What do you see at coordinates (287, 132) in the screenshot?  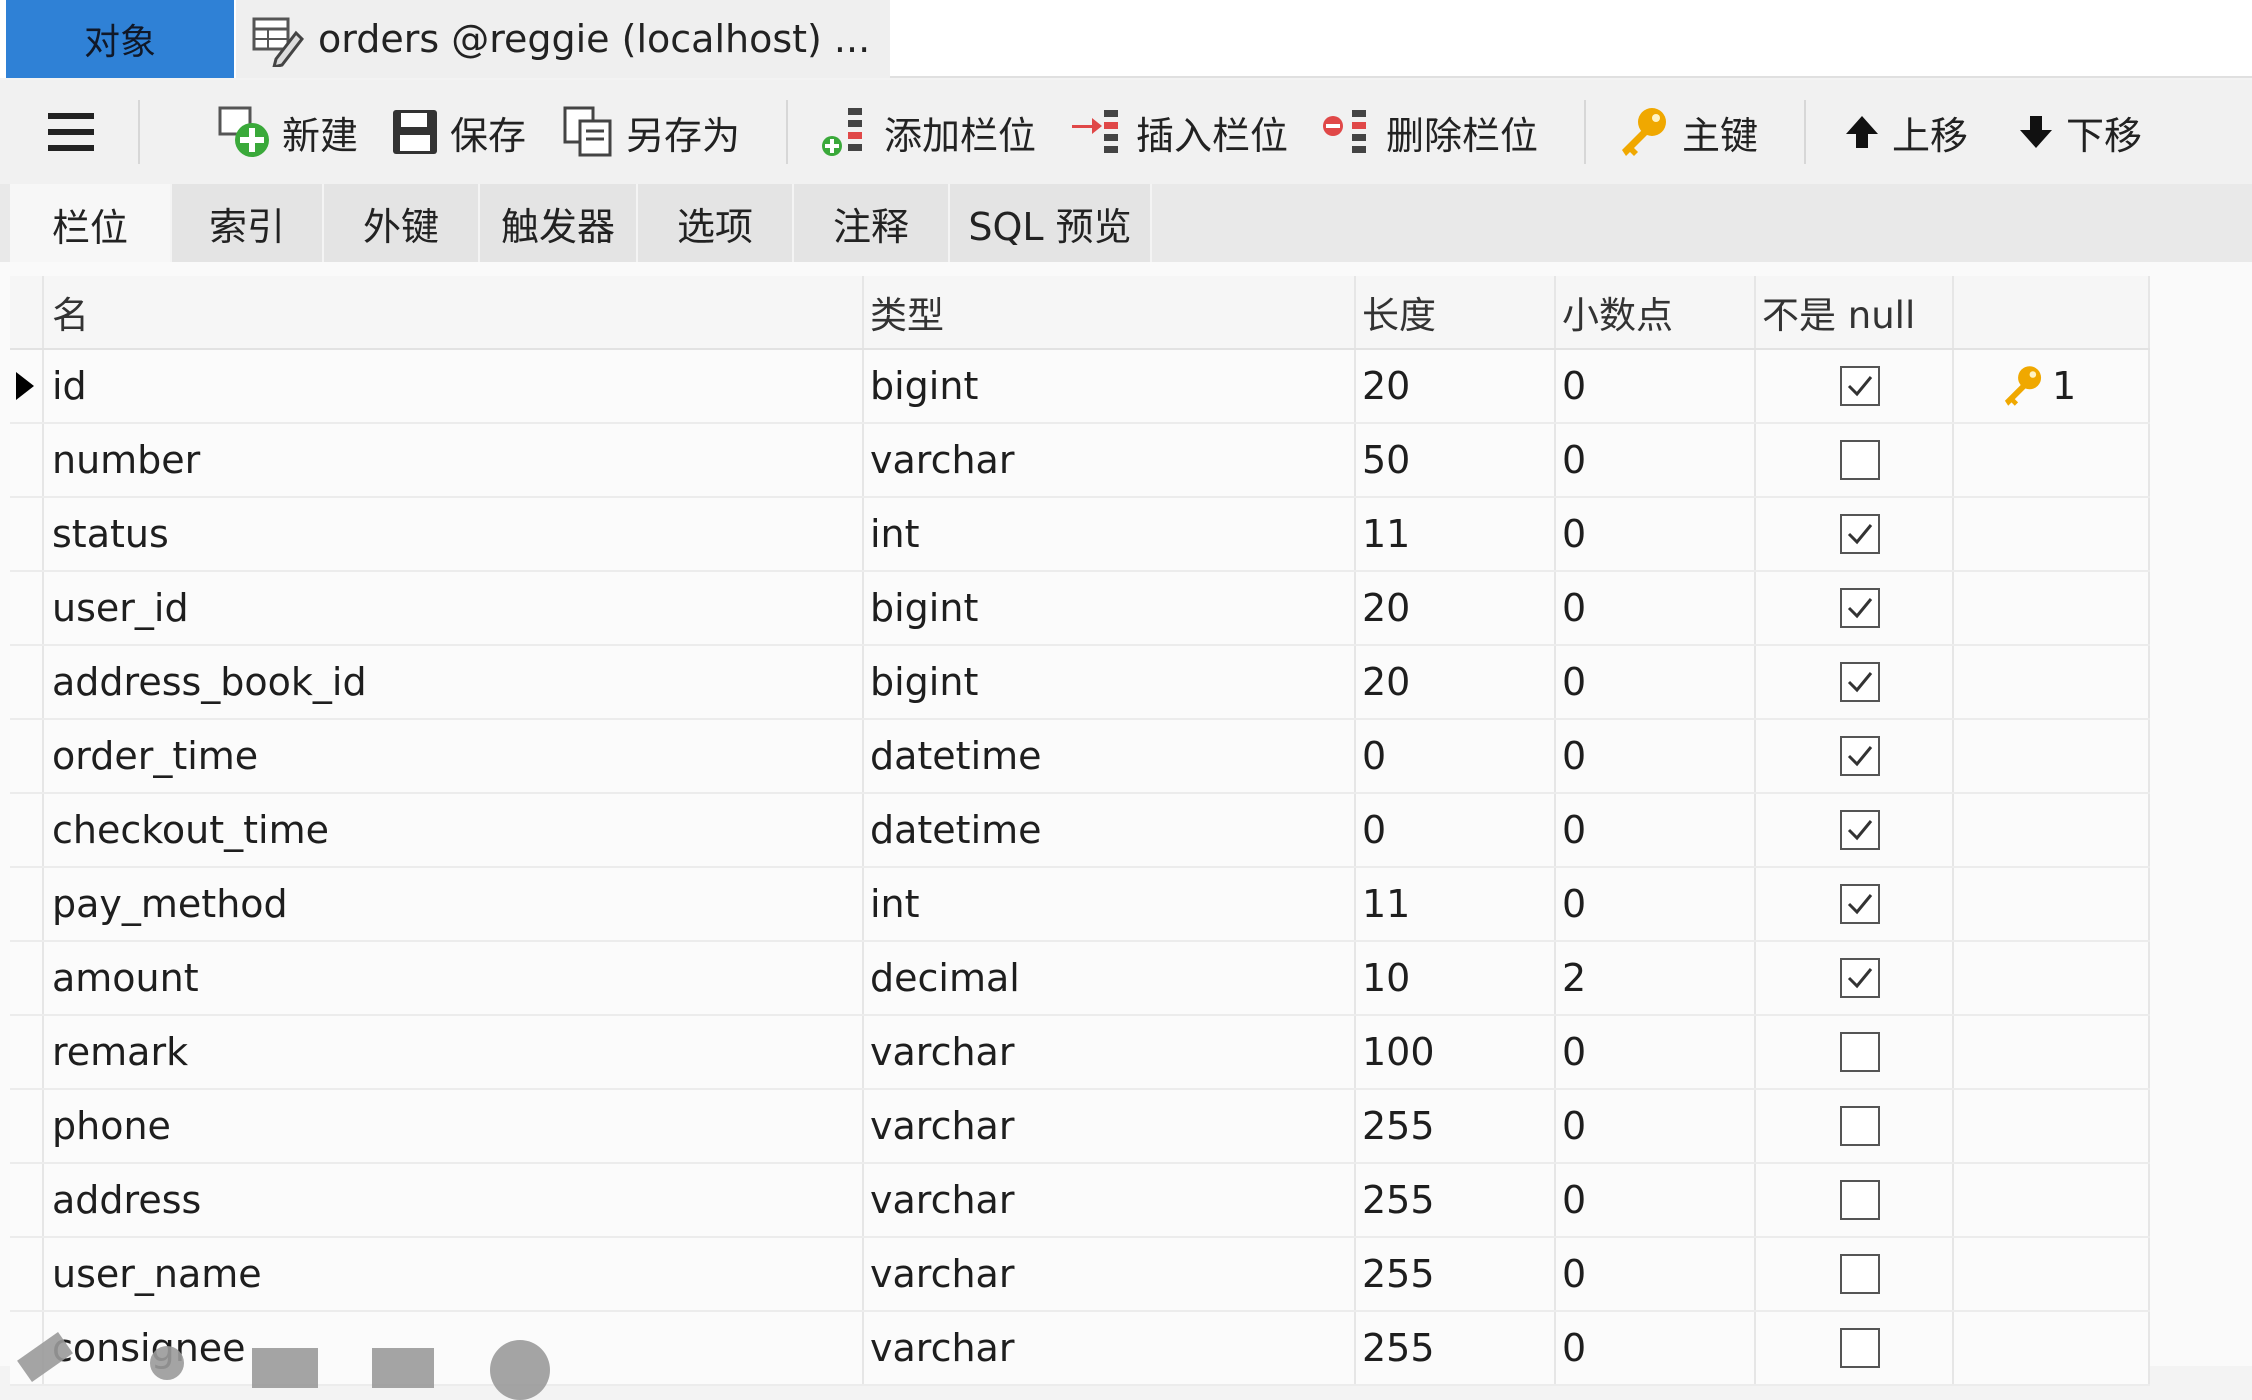 I see `new-button: 新建` at bounding box center [287, 132].